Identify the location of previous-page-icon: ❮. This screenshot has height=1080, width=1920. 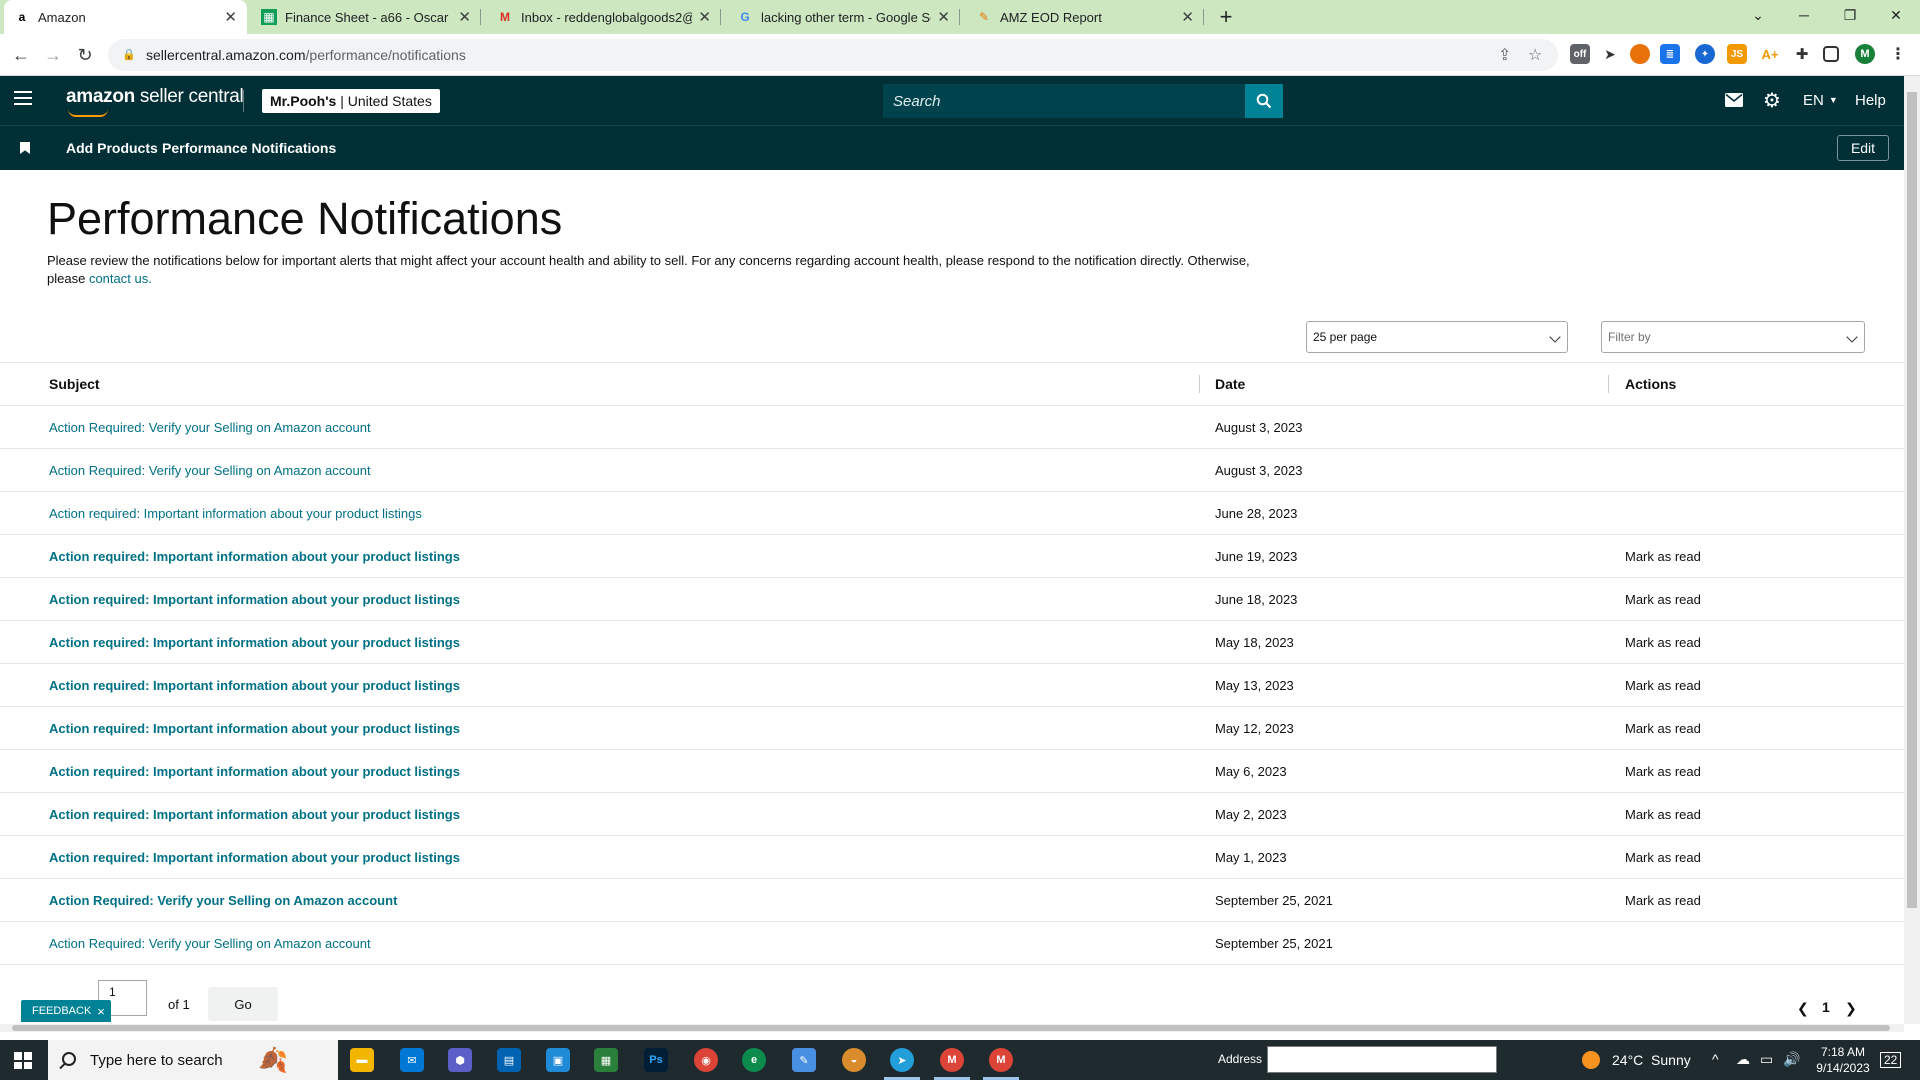
(1803, 1008).